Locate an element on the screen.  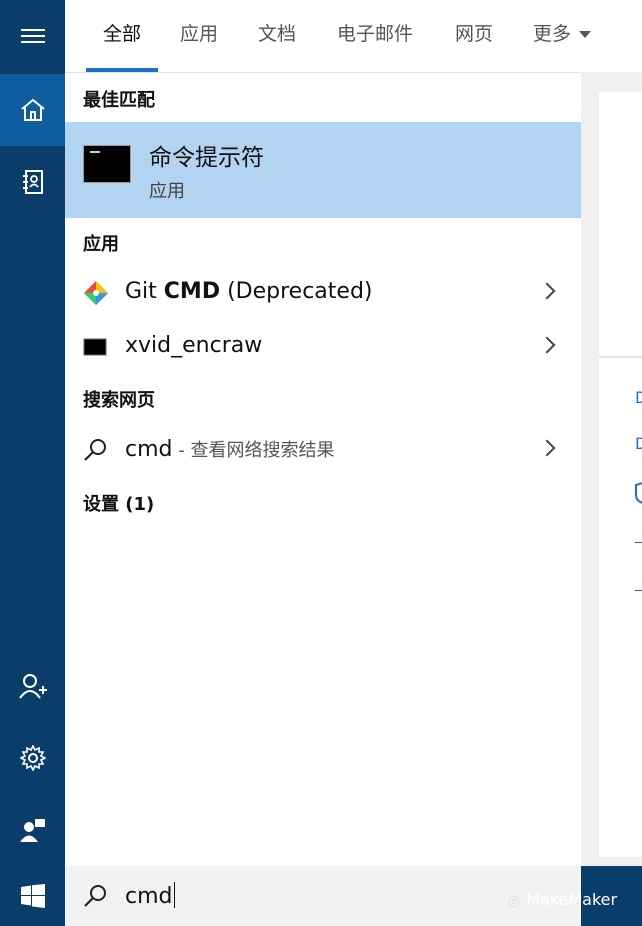
git-icon is located at coordinates (96, 293).